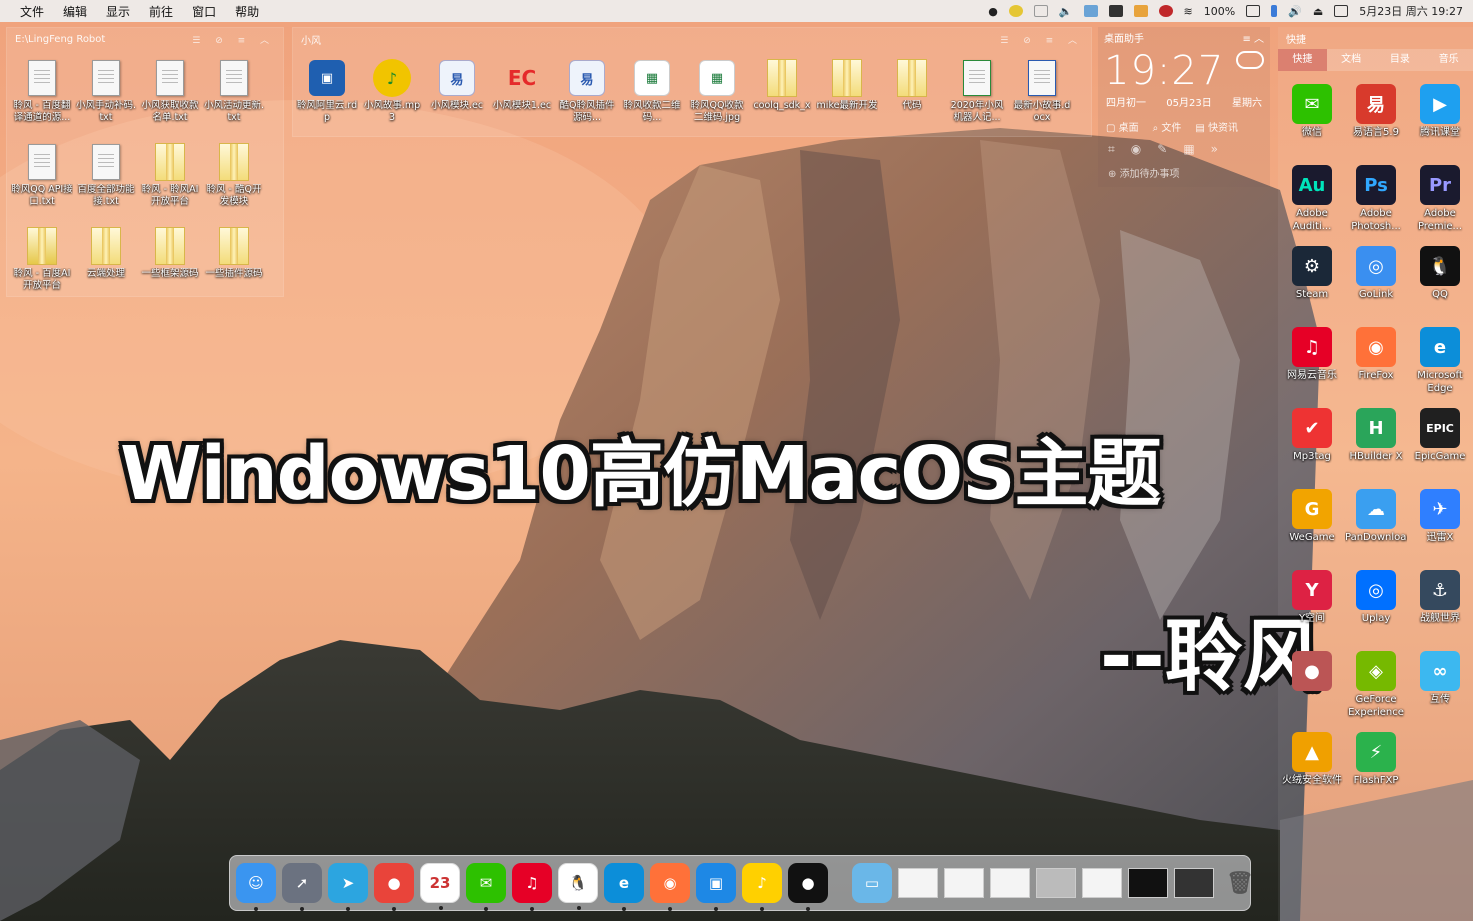 The width and height of the screenshot is (1473, 921). I want to click on battery-icon, so click(1253, 11).